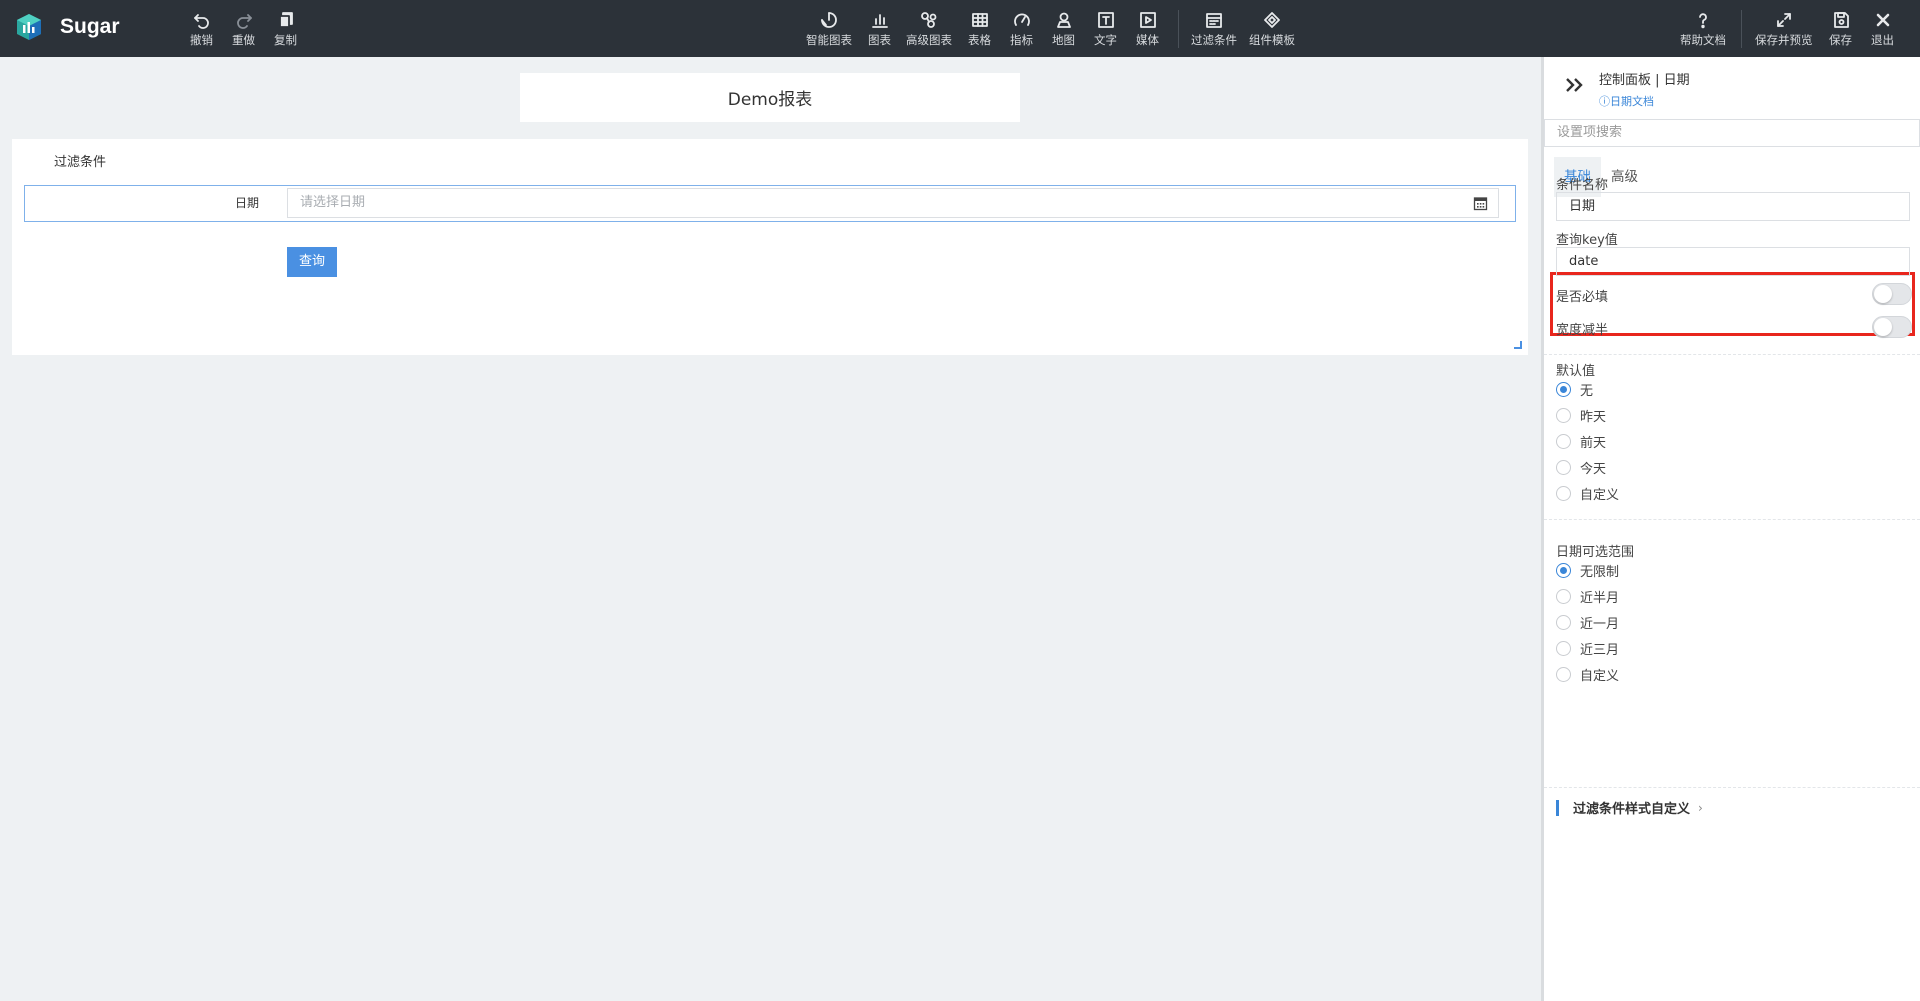  Describe the element at coordinates (1587, 674) in the screenshot. I see `range-radio-custom: 自定义` at that location.